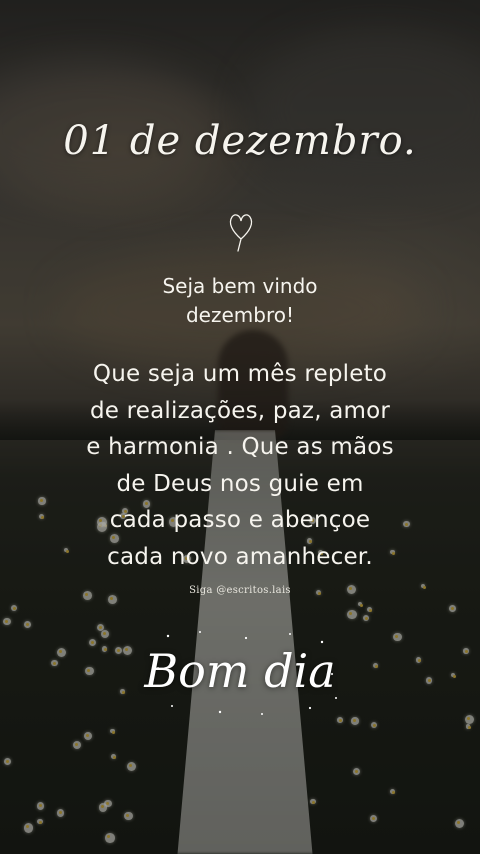 Image resolution: width=480 pixels, height=854 pixels. I want to click on message-line: cada passo e abençoe, so click(240, 520).